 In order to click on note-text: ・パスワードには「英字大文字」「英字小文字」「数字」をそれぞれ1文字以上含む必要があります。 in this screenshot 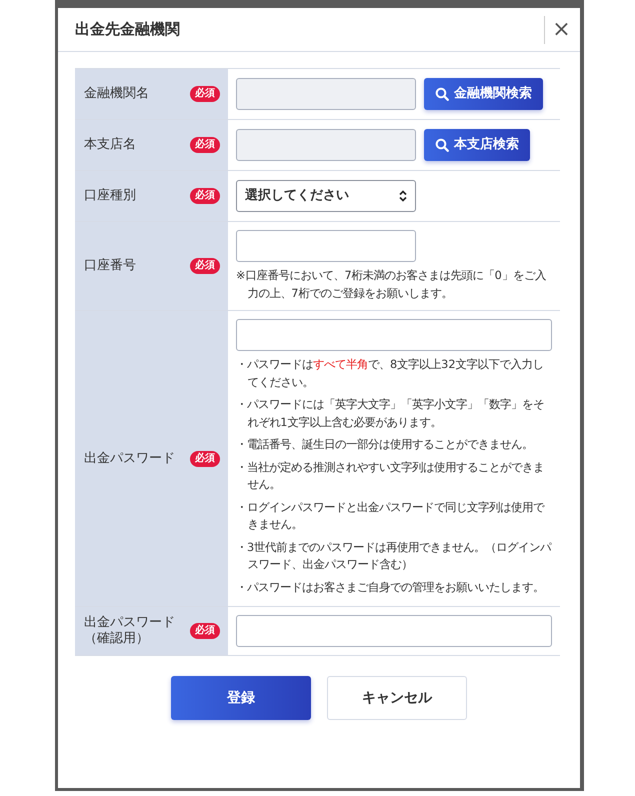, I will do `click(390, 413)`.